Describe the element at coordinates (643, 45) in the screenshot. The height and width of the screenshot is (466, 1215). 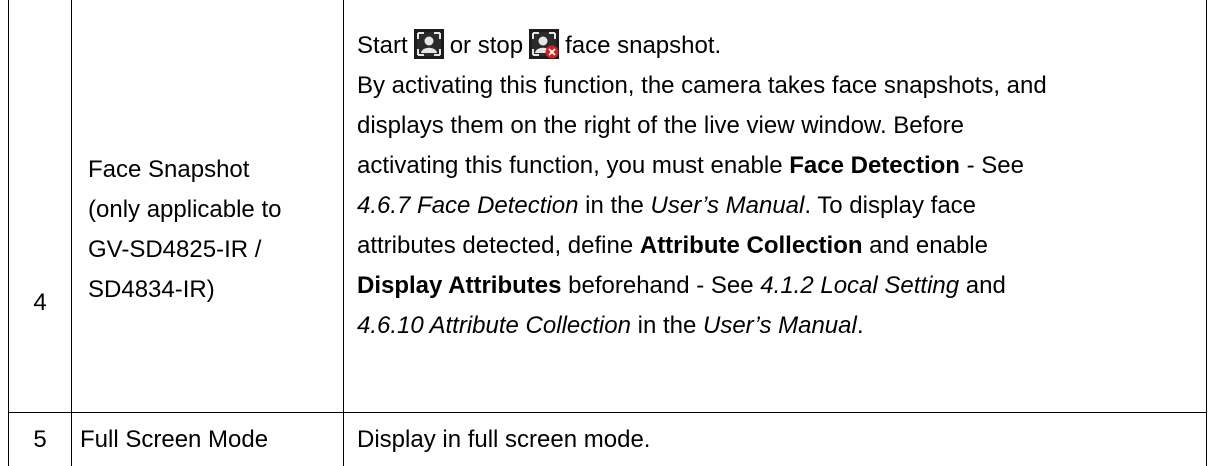
I see `desc-text: face snapshot.` at that location.